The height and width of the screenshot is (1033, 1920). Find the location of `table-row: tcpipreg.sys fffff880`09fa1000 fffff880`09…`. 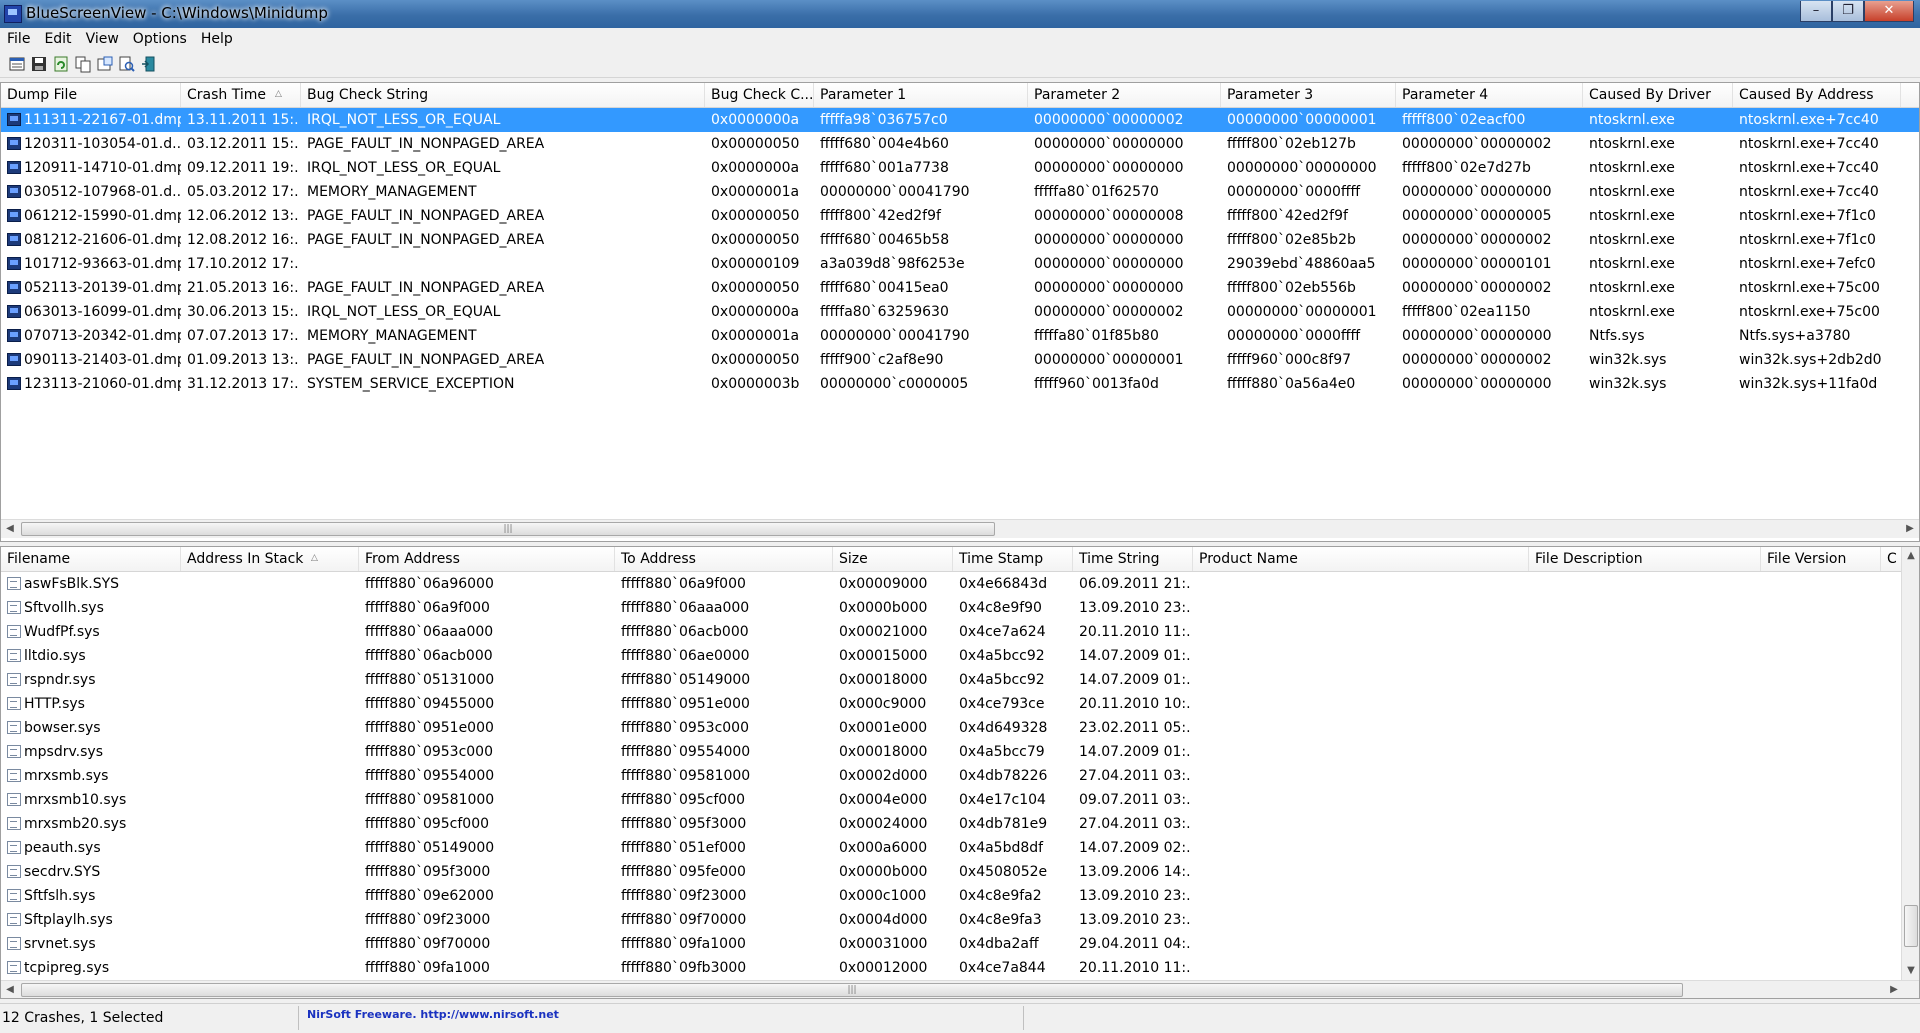

table-row: tcpipreg.sys fffff880`09fa1000 fffff880`09… is located at coordinates (960, 968).